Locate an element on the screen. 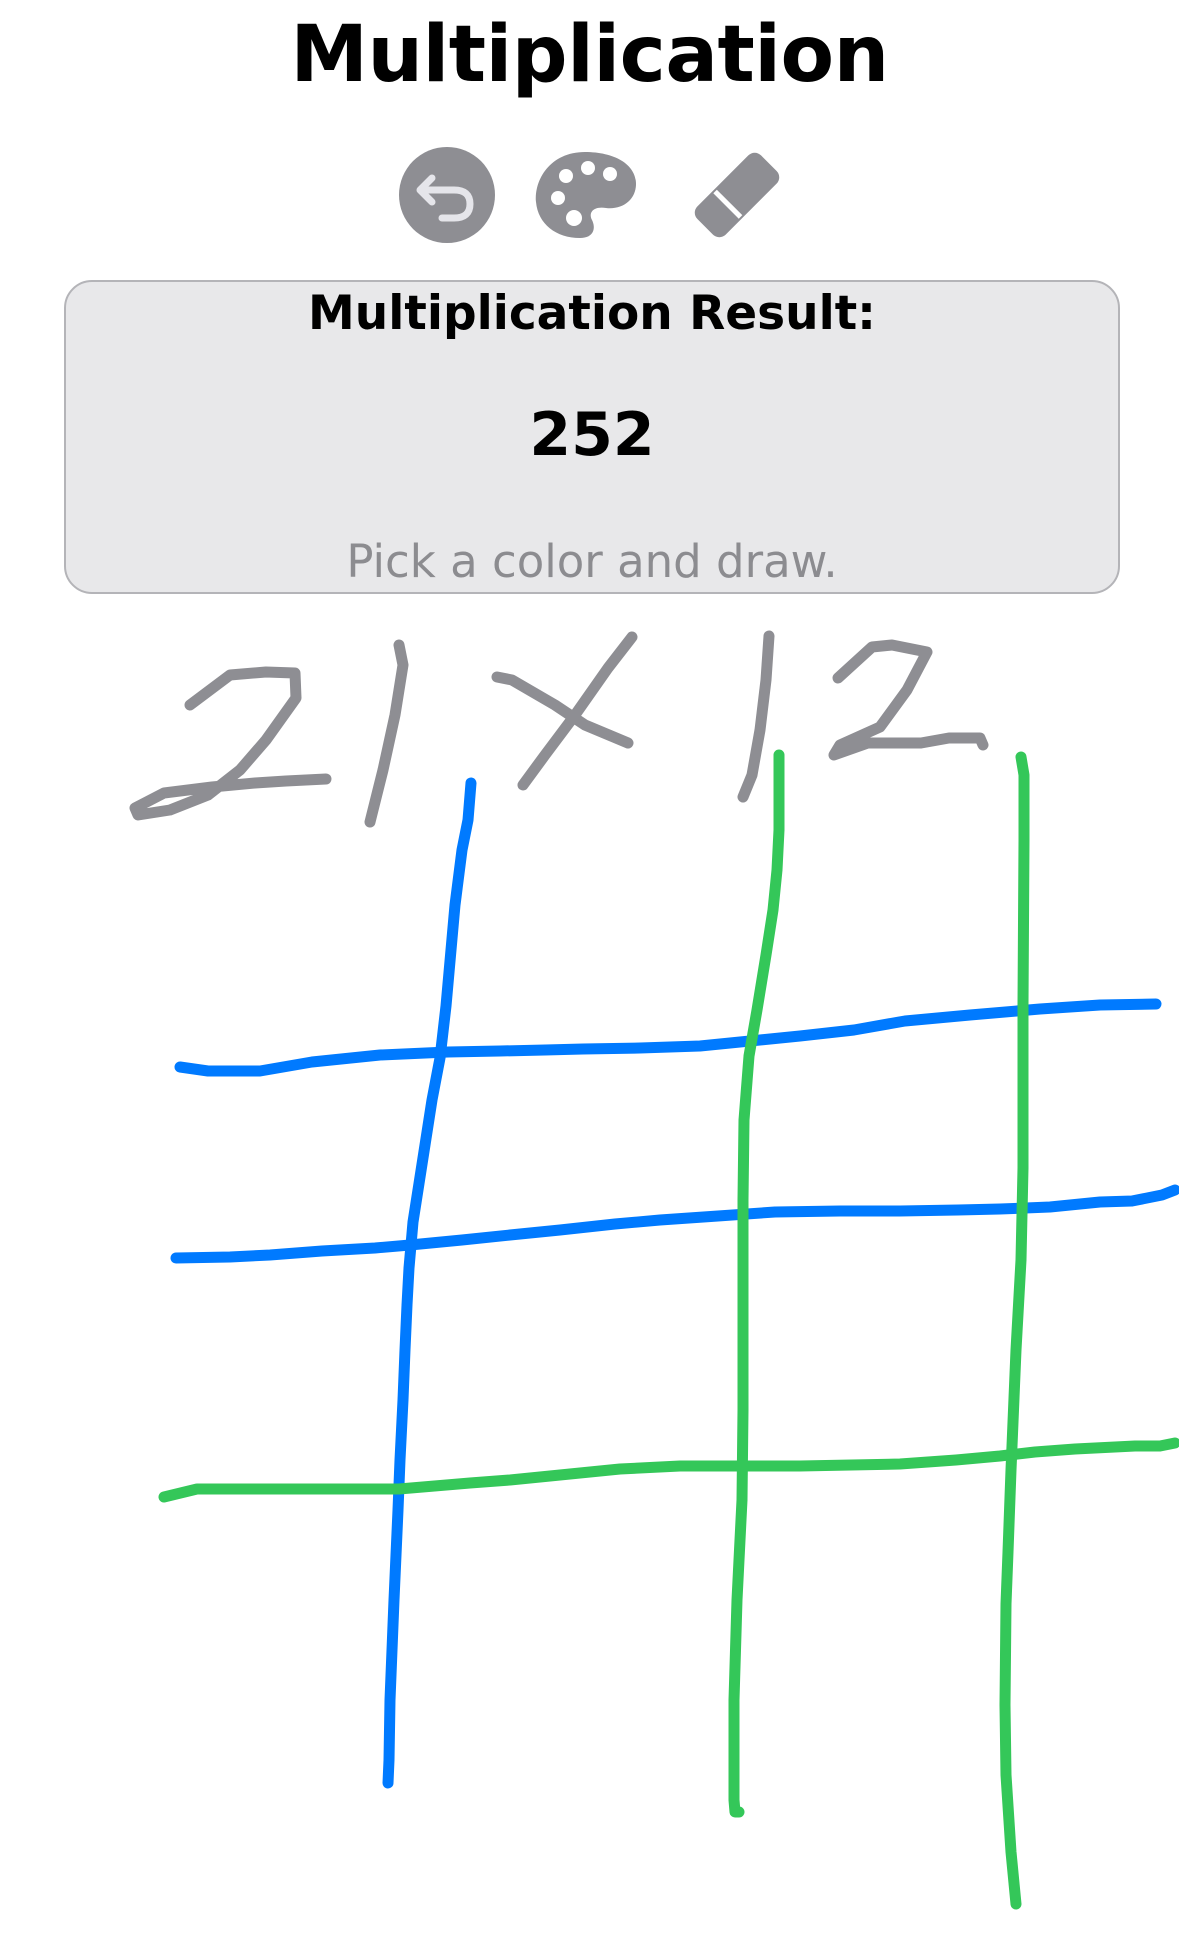  handwritten-equation is located at coordinates (559, 729).